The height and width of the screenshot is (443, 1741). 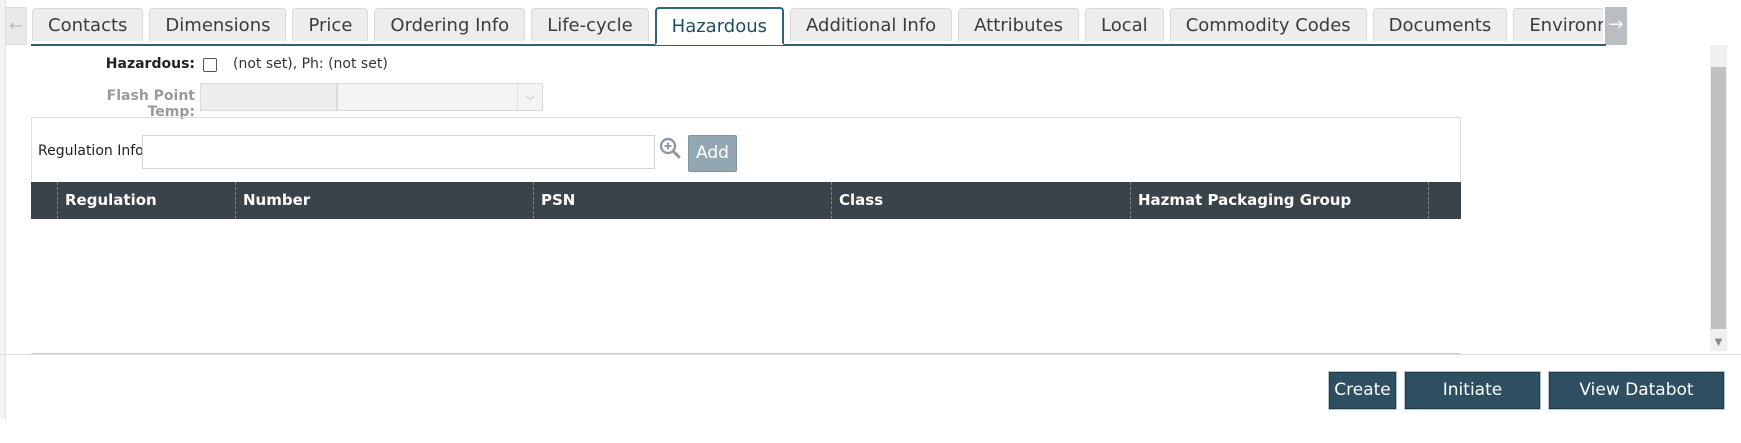 What do you see at coordinates (1124, 24) in the screenshot?
I see `tab-local: Local` at bounding box center [1124, 24].